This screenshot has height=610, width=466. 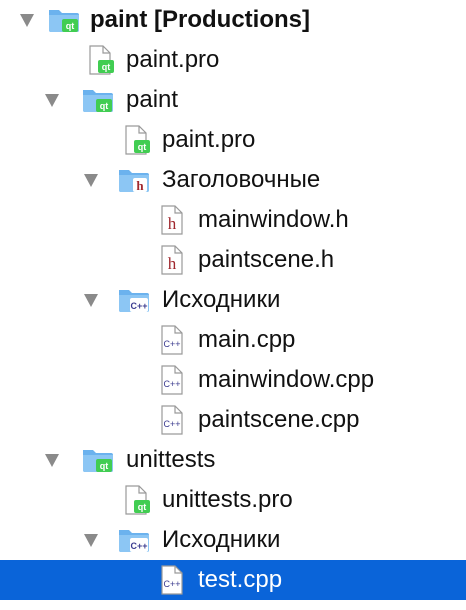 I want to click on tree-item-label: paintscene.h, so click(x=266, y=259).